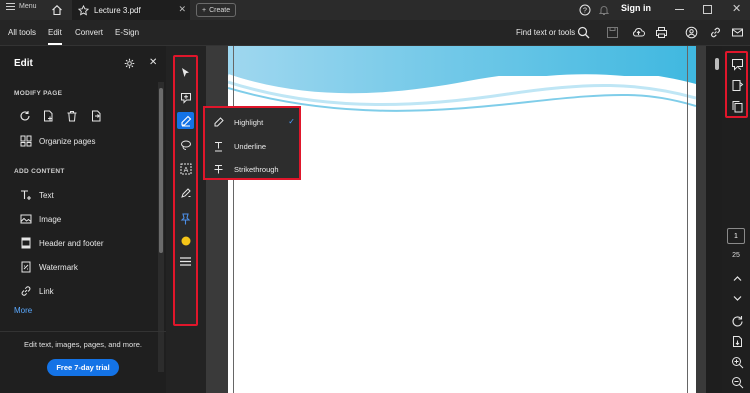 This screenshot has width=750, height=393. Describe the element at coordinates (737, 64) in the screenshot. I see `comments-icon` at that location.